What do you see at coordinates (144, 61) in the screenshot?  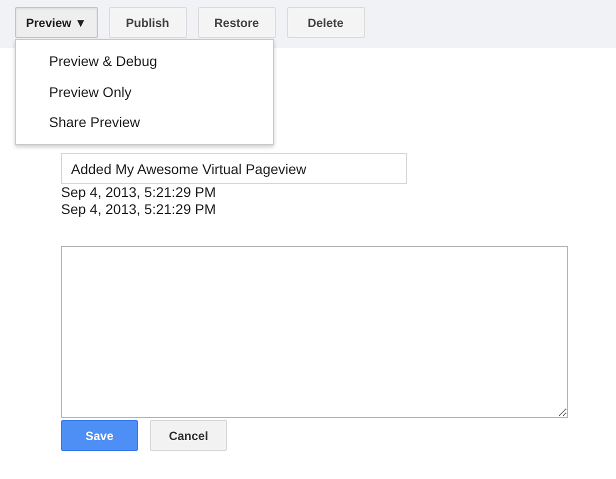 I see `menu-item: Preview & Debug` at bounding box center [144, 61].